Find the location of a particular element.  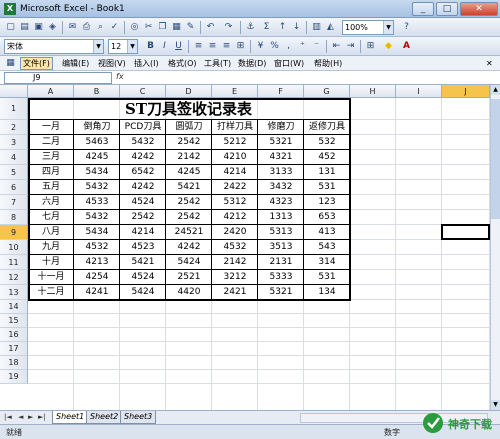

help-icon: ? is located at coordinates (406, 27).